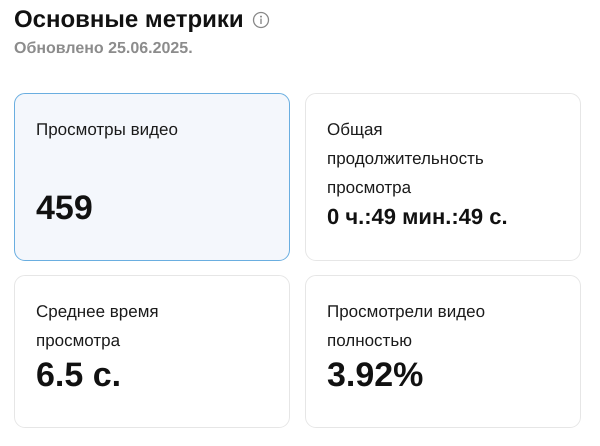 The height and width of the screenshot is (446, 600). Describe the element at coordinates (261, 20) in the screenshot. I see `info-icon` at that location.